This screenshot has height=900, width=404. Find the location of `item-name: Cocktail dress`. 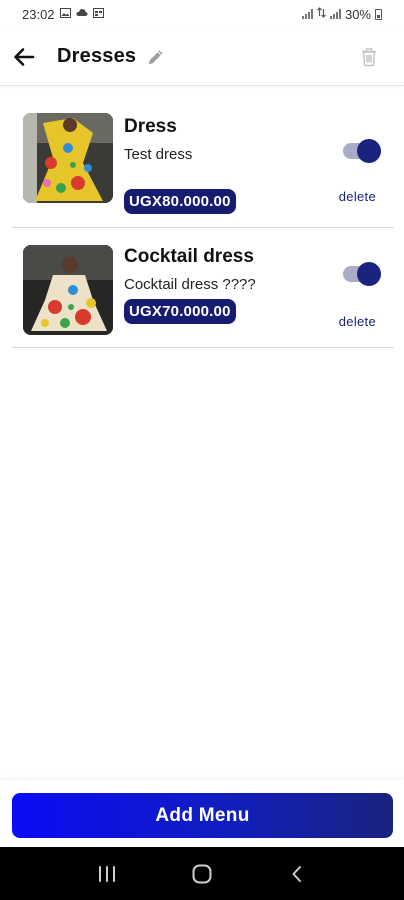

item-name: Cocktail dress is located at coordinates (189, 256).